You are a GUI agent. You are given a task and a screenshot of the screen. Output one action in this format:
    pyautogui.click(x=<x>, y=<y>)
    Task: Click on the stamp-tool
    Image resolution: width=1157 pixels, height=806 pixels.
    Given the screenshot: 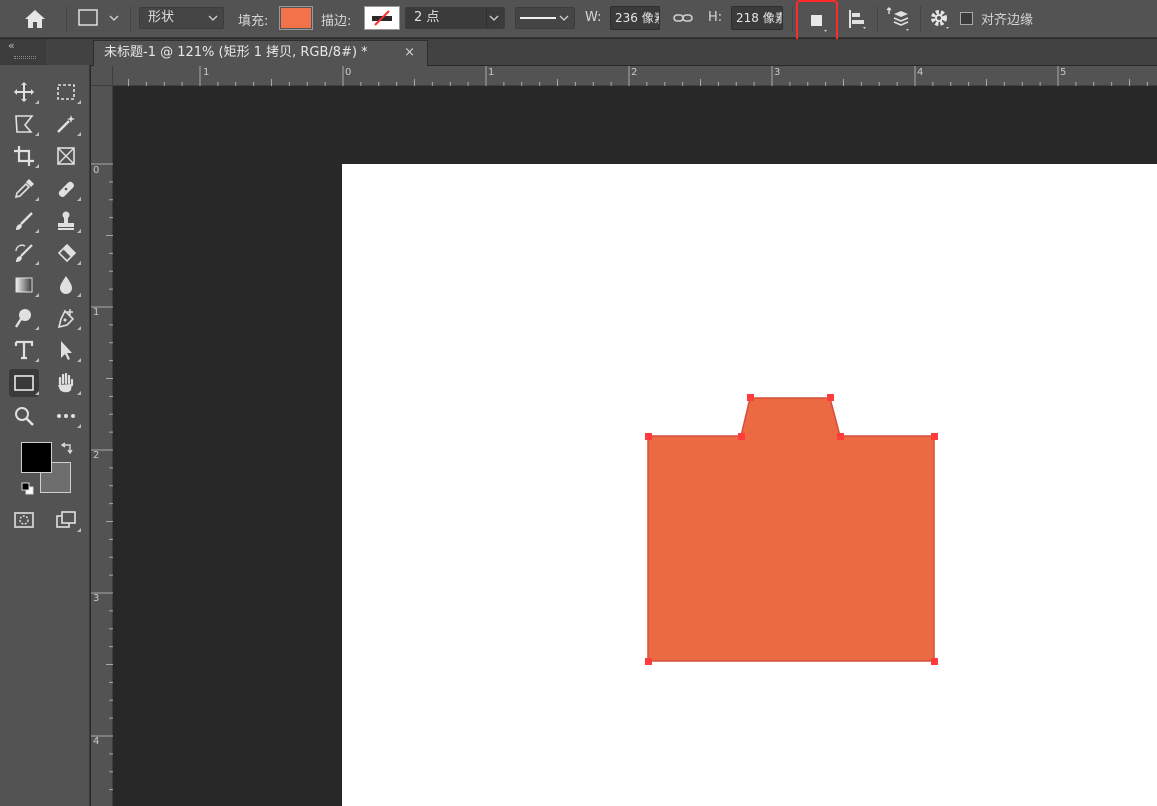 What is the action you would take?
    pyautogui.click(x=66, y=221)
    